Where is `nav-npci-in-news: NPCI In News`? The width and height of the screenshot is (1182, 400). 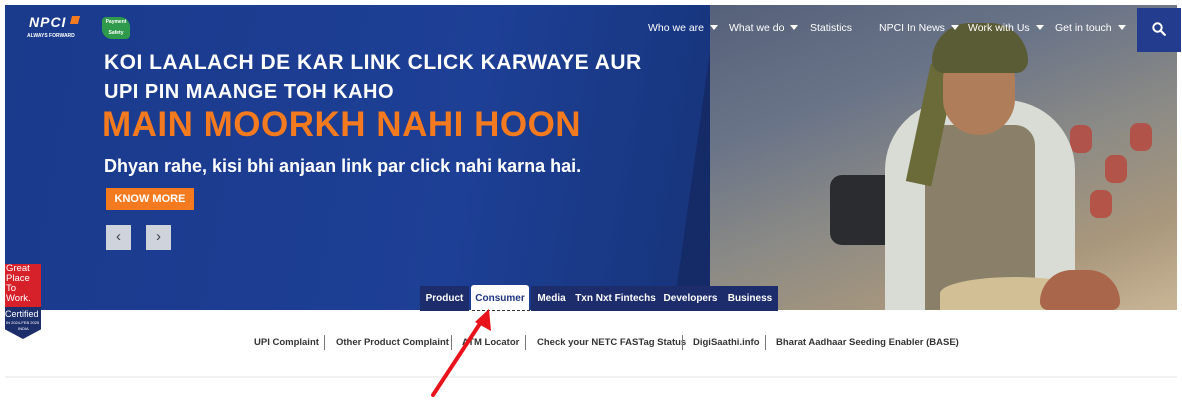 nav-npci-in-news: NPCI In News is located at coordinates (919, 28).